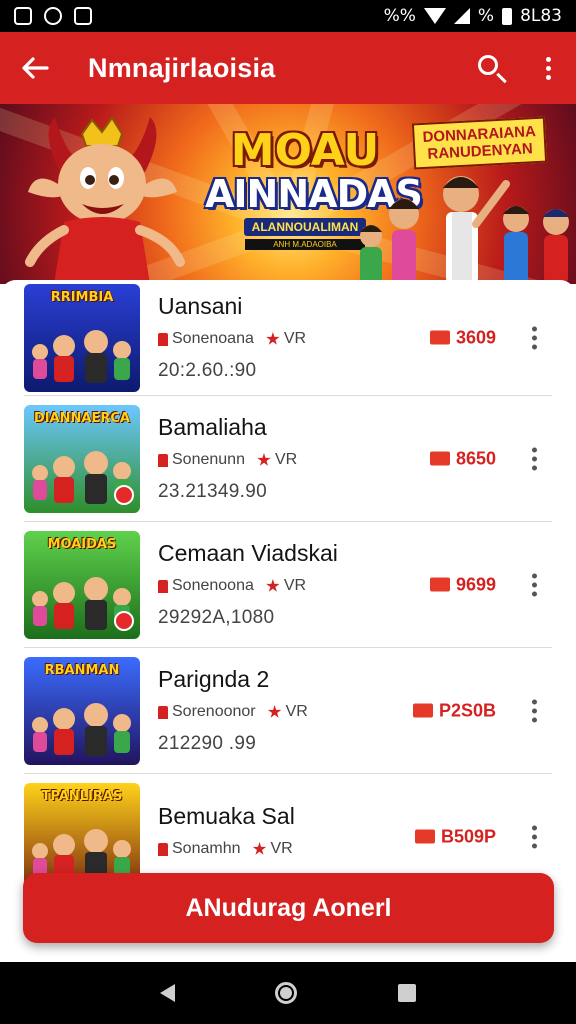 The height and width of the screenshot is (1024, 576). I want to click on page-title: Nmnajirlaoisia, so click(182, 67).